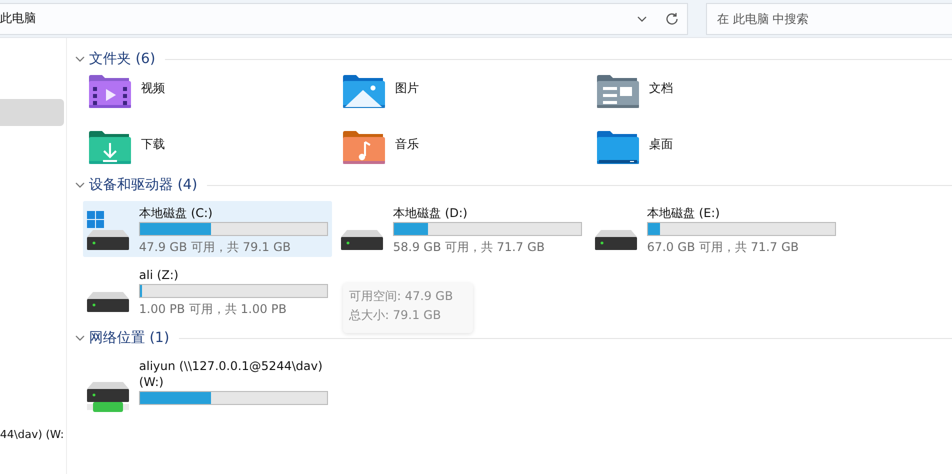  I want to click on tooltip-text: 可用空间: 47.9 GB, so click(401, 296).